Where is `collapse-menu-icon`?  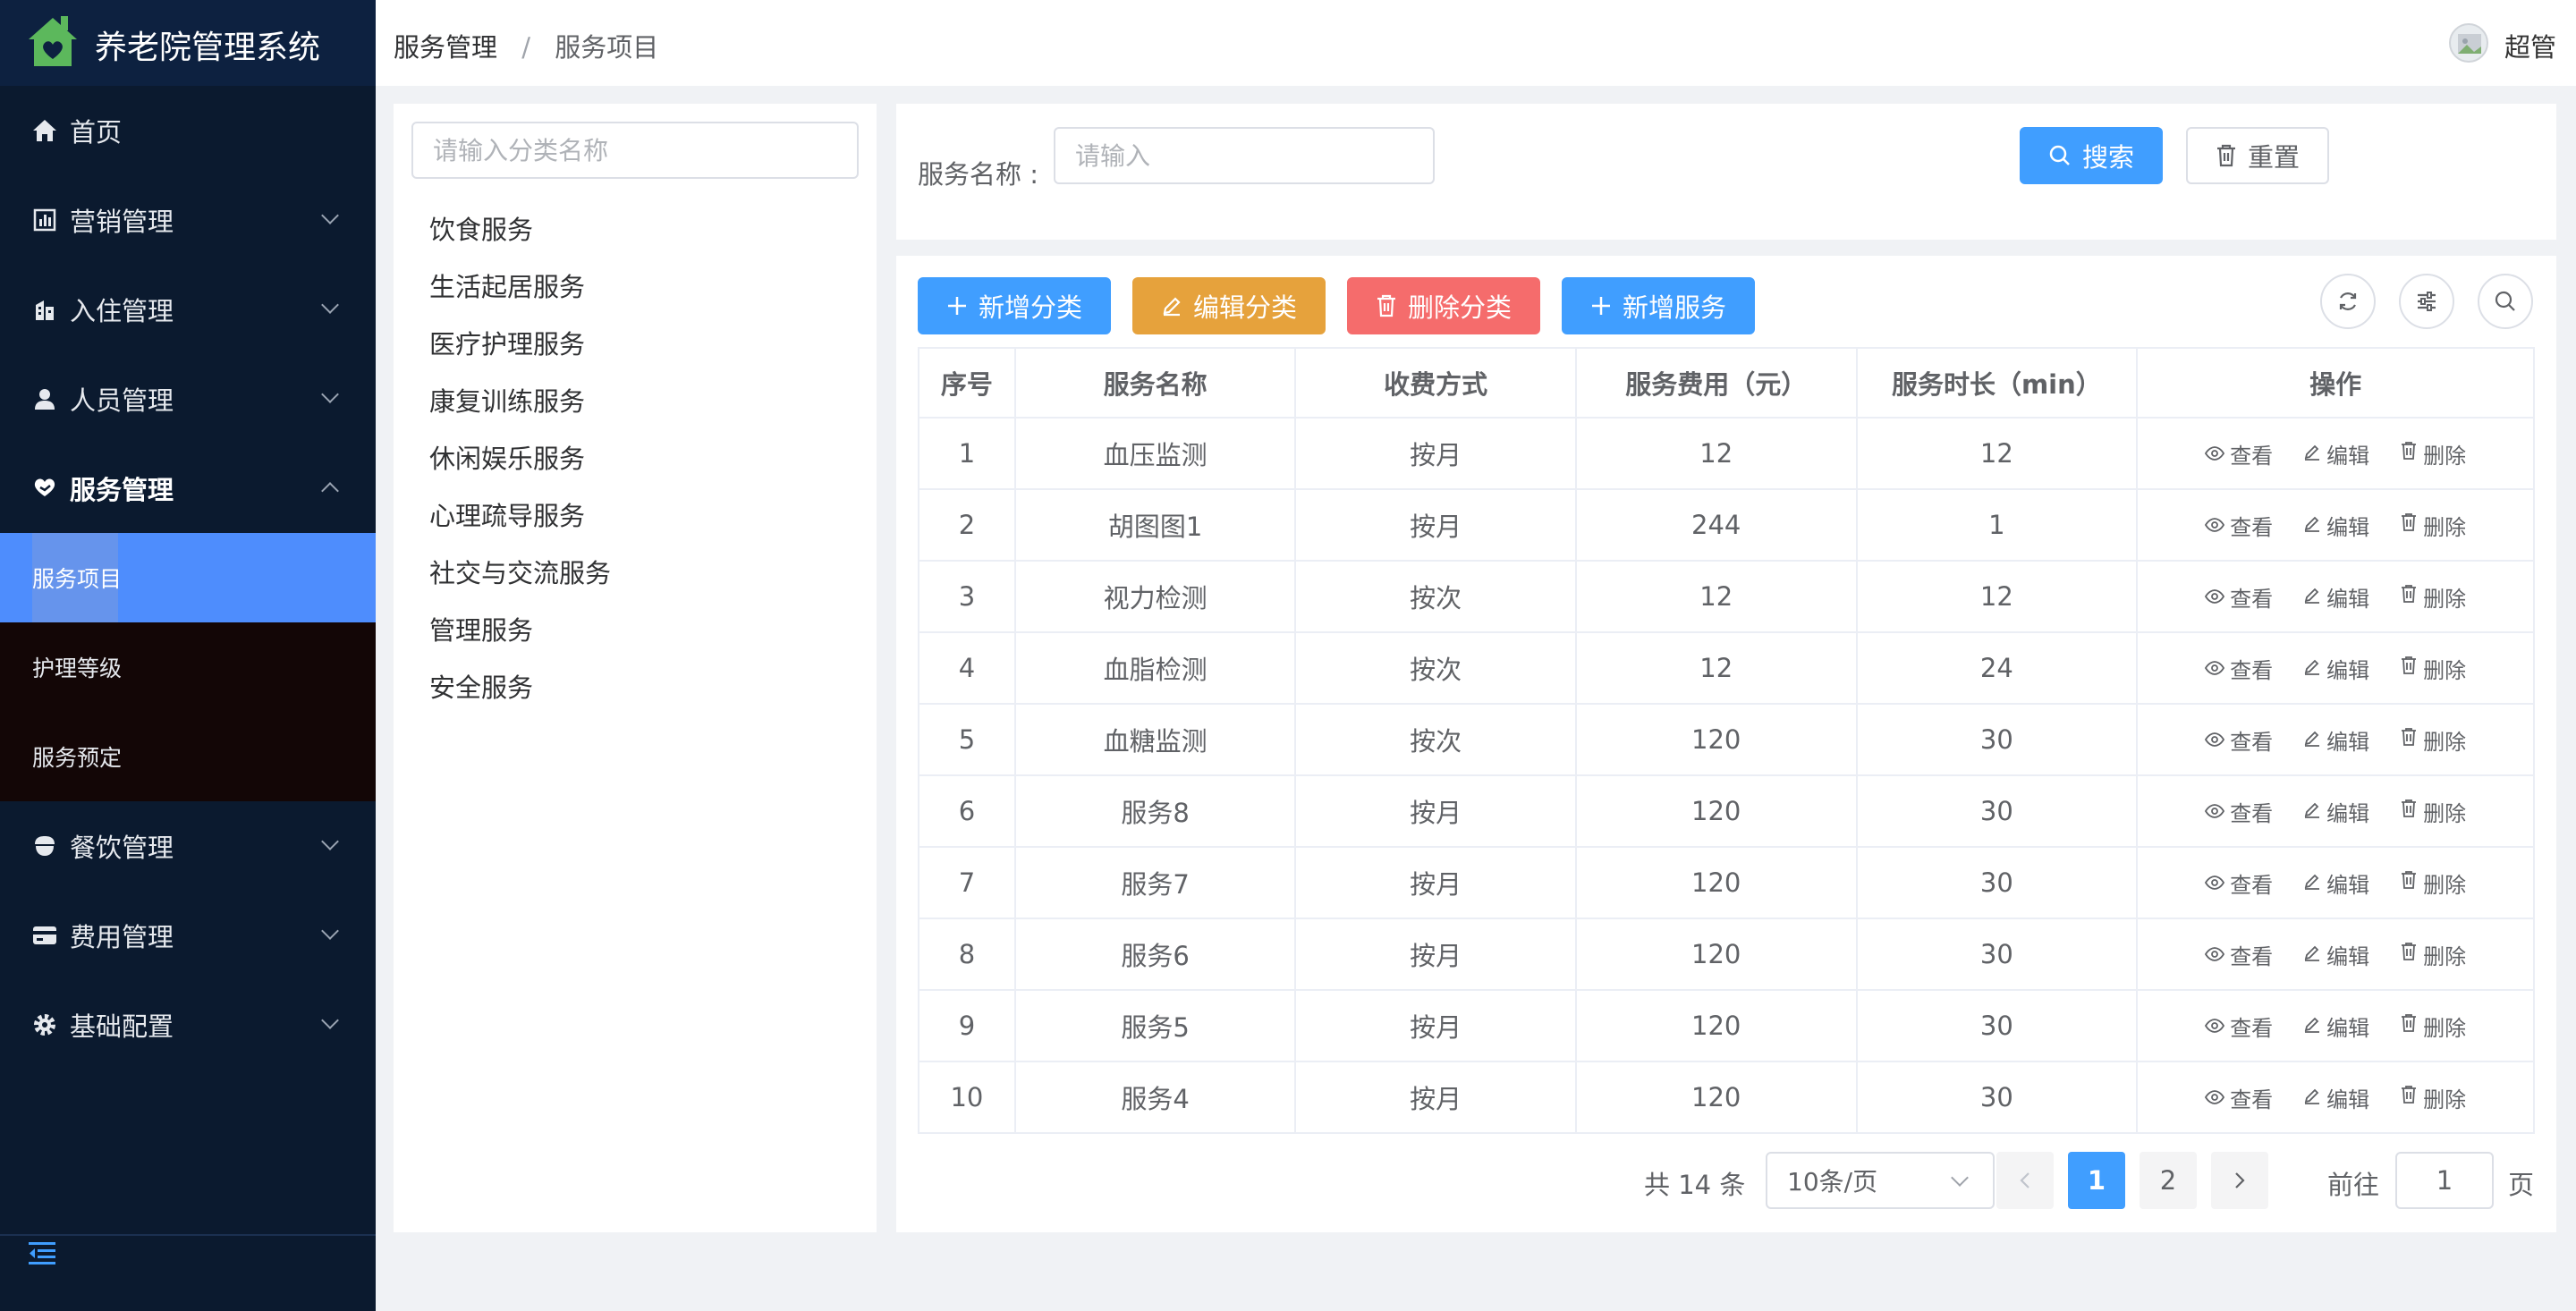 collapse-menu-icon is located at coordinates (42, 1252).